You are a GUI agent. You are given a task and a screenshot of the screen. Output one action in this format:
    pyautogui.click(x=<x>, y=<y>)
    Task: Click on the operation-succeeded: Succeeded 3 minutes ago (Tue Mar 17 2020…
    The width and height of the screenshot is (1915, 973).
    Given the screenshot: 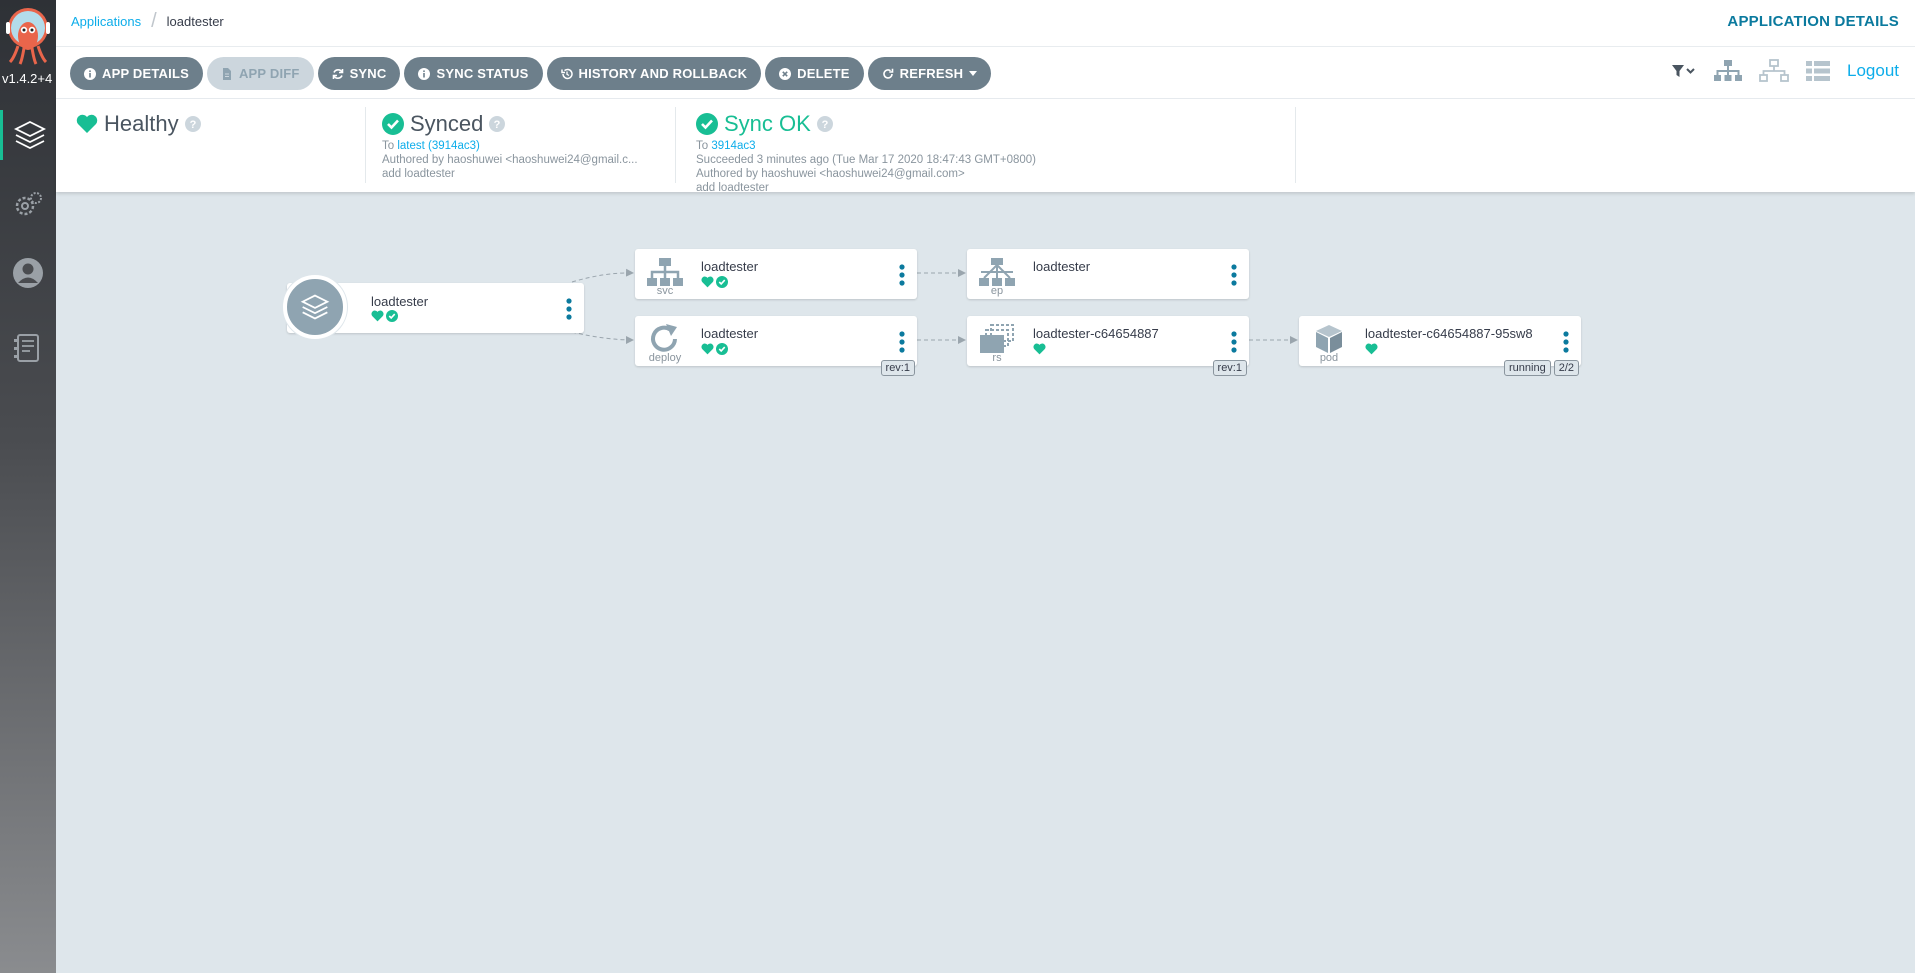 What is the action you would take?
    pyautogui.click(x=866, y=160)
    